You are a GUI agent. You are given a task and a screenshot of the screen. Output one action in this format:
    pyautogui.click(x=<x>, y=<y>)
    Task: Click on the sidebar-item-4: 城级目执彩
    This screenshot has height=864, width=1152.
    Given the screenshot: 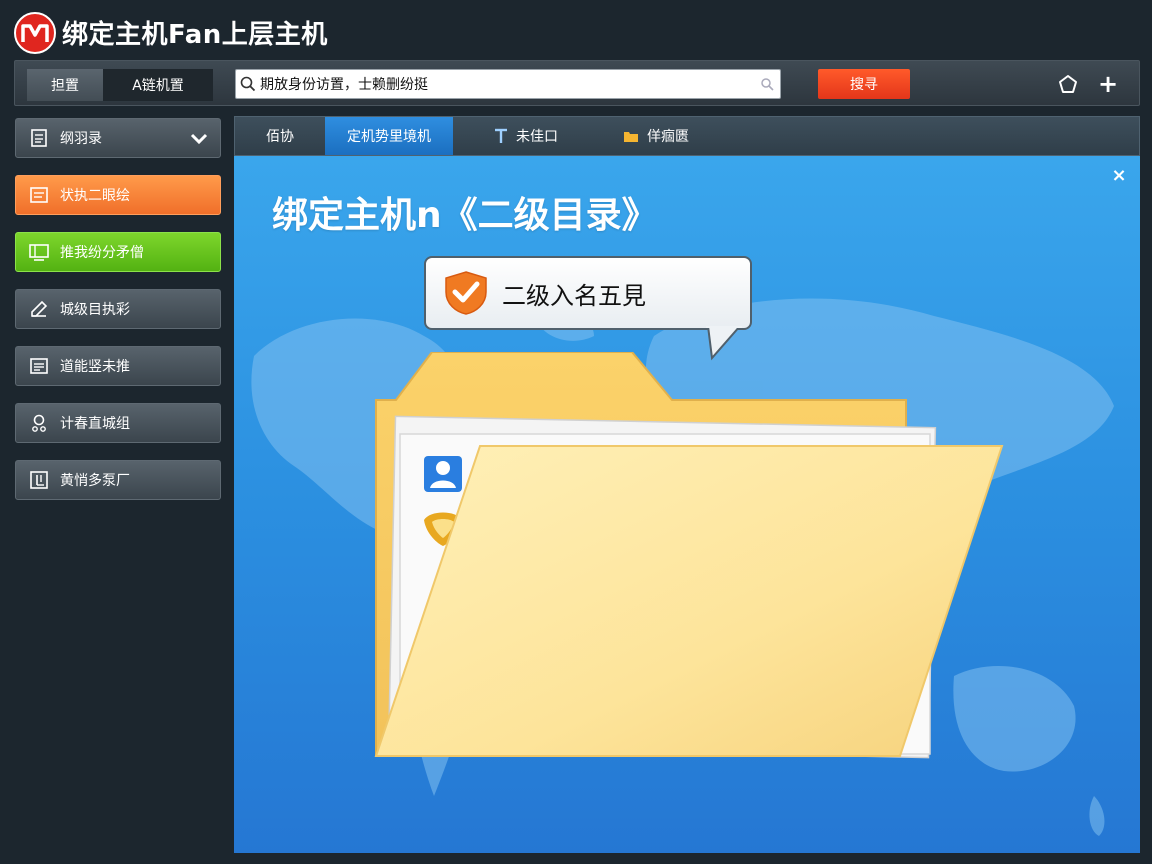 What is the action you would take?
    pyautogui.click(x=118, y=309)
    